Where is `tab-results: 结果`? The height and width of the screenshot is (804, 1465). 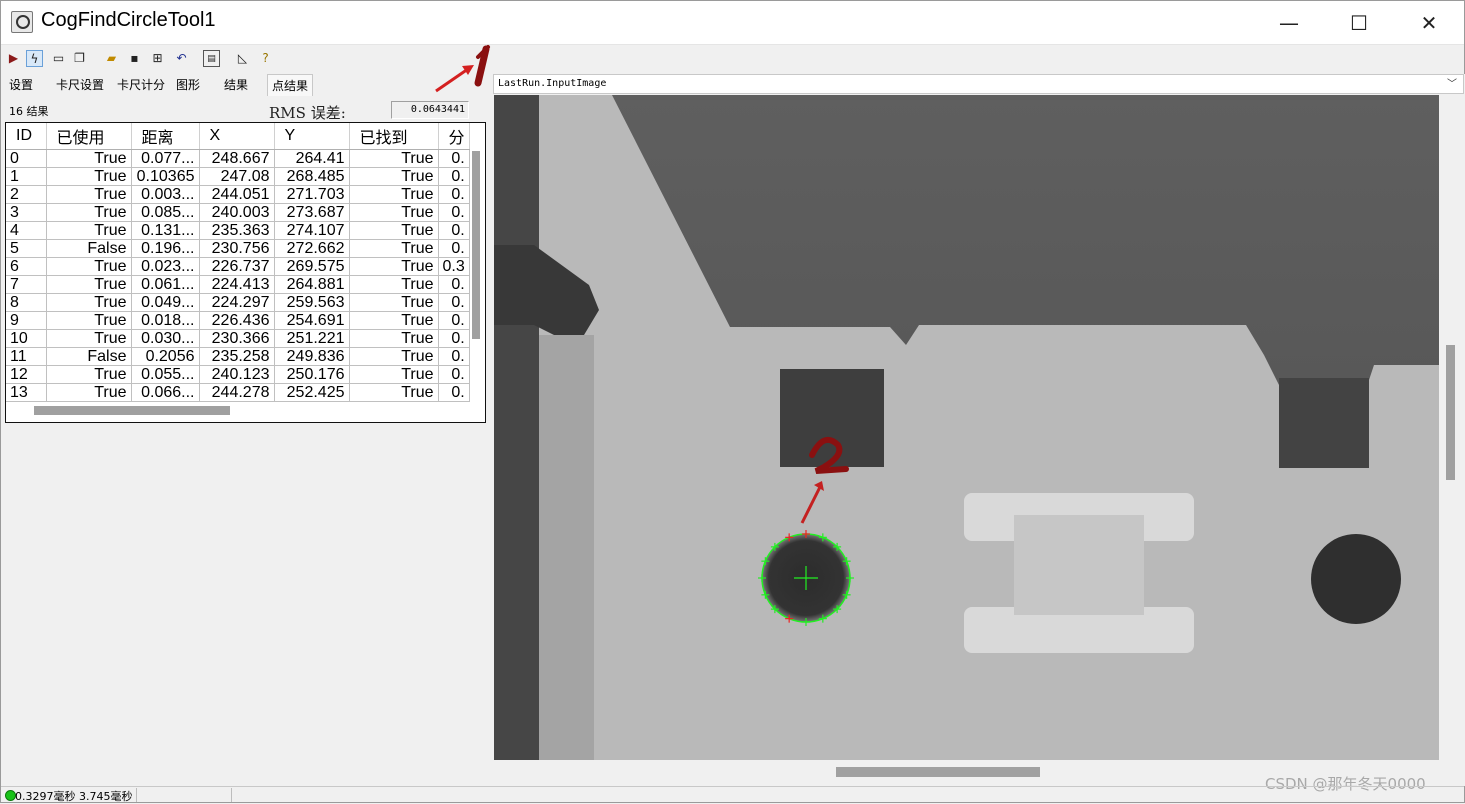
tab-results: 结果 is located at coordinates (236, 85).